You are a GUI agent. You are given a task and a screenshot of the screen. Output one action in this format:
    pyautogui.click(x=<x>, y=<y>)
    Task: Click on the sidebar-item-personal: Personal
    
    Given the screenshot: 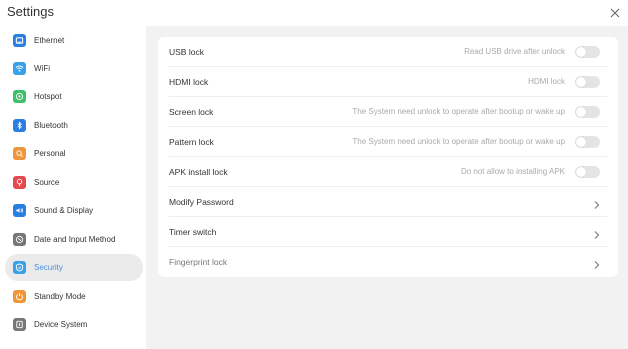 What is the action you would take?
    pyautogui.click(x=74, y=153)
    